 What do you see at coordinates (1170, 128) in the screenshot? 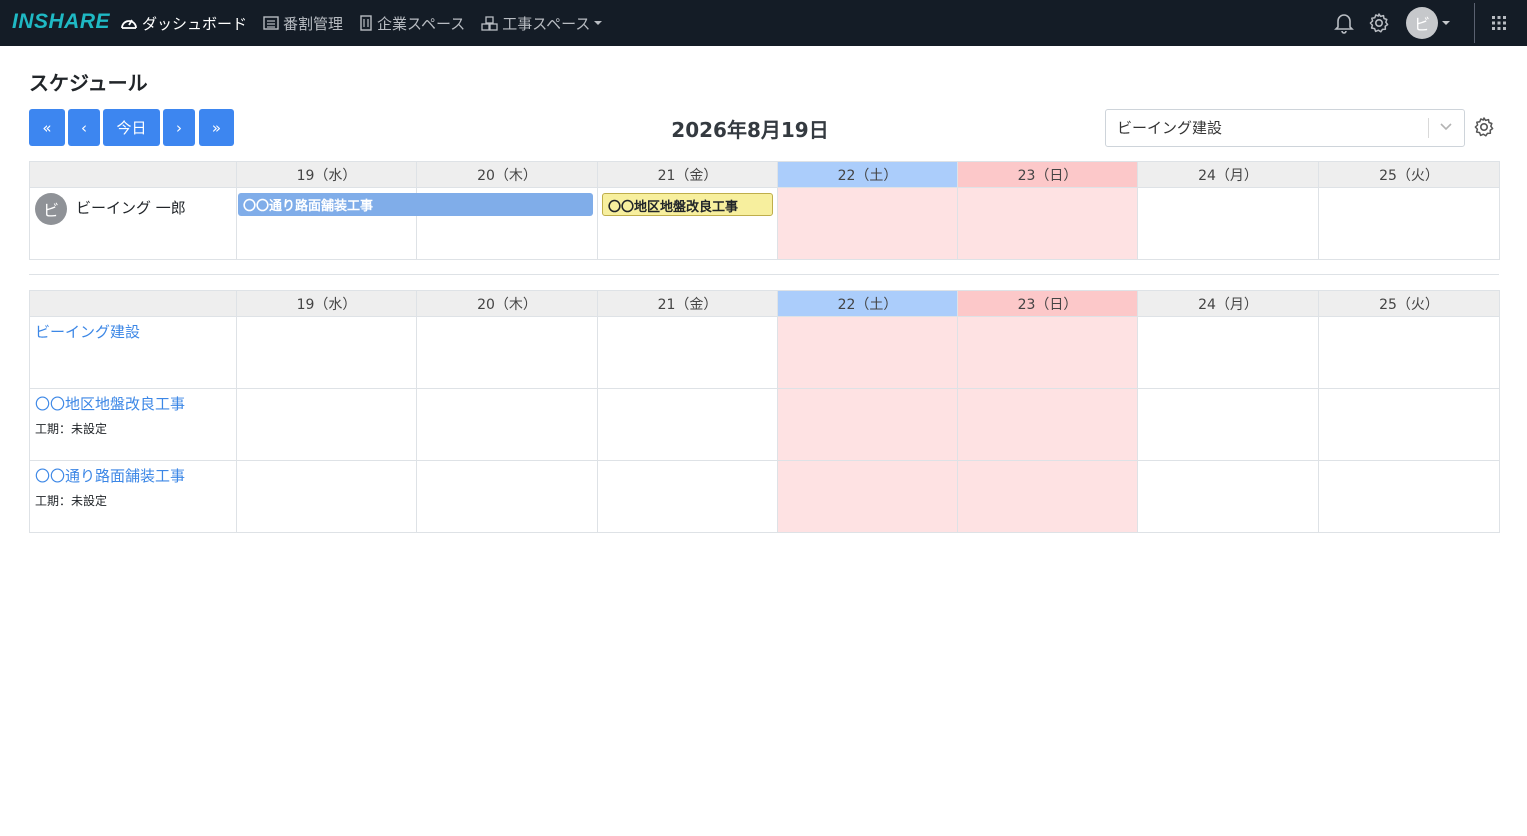
I see `company-select-value: ビーイング建設` at bounding box center [1170, 128].